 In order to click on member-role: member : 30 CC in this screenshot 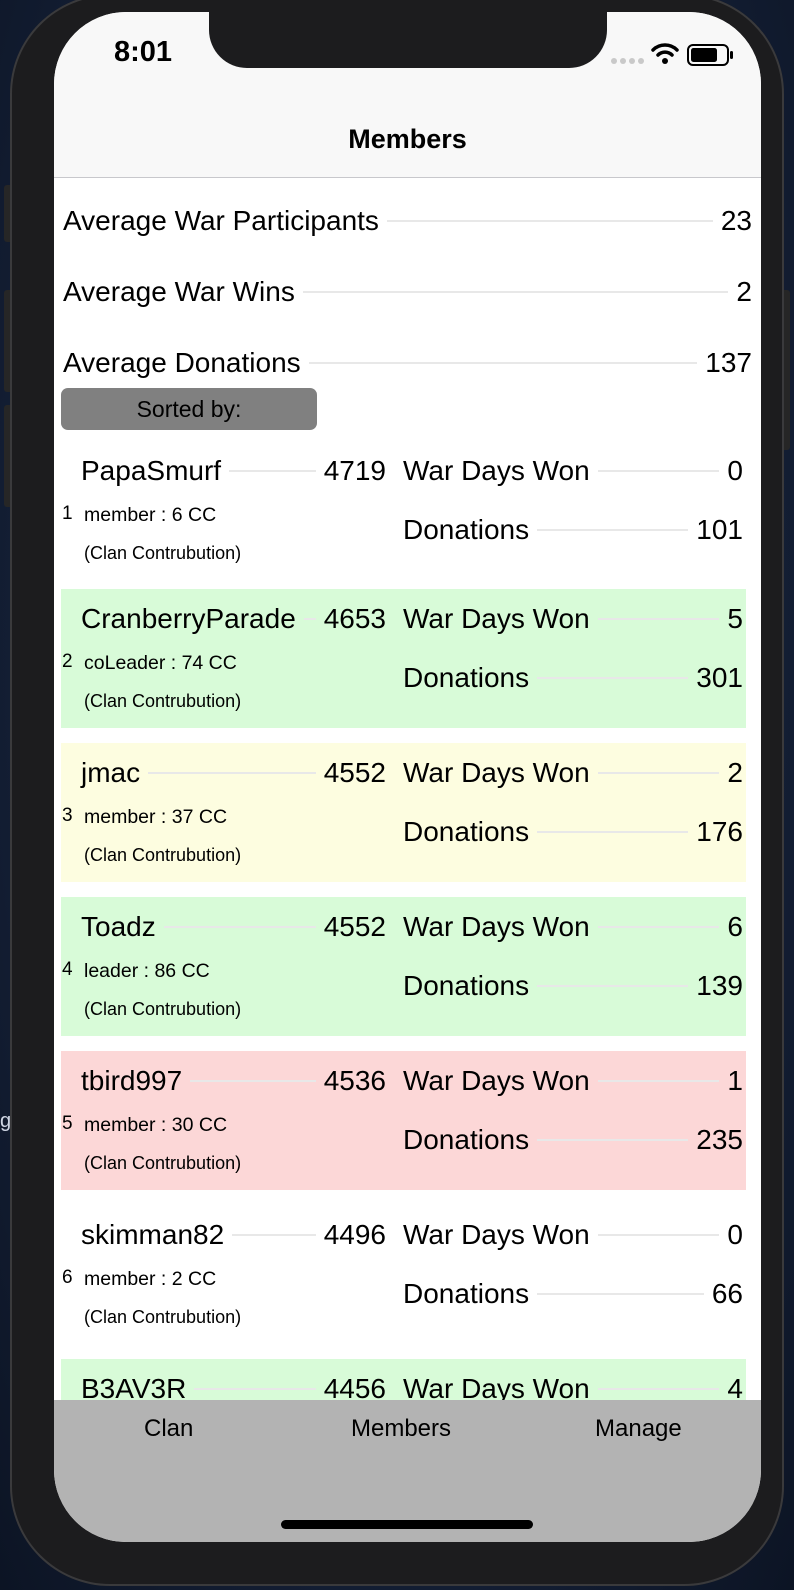, I will do `click(156, 1125)`.